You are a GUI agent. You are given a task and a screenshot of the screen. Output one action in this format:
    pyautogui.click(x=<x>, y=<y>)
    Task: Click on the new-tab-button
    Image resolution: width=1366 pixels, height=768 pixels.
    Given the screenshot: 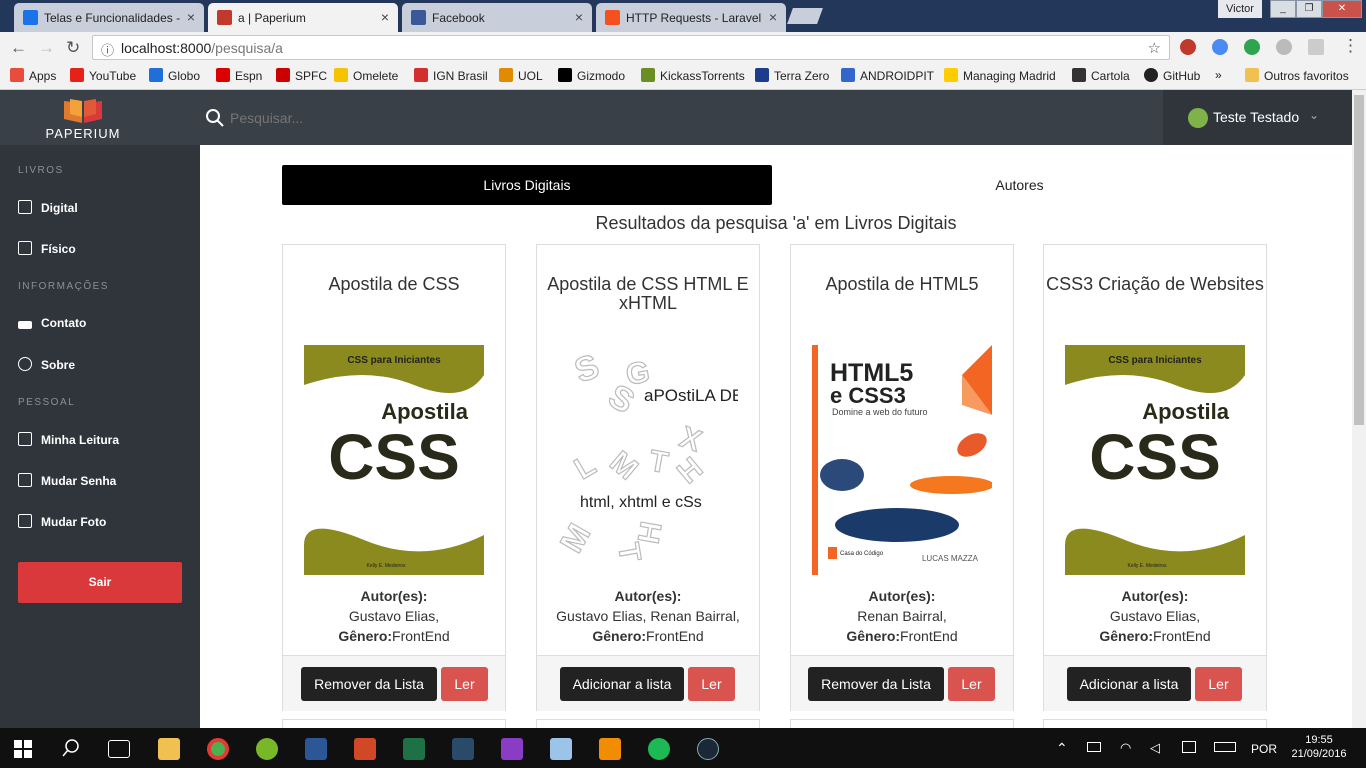 What is the action you would take?
    pyautogui.click(x=805, y=16)
    